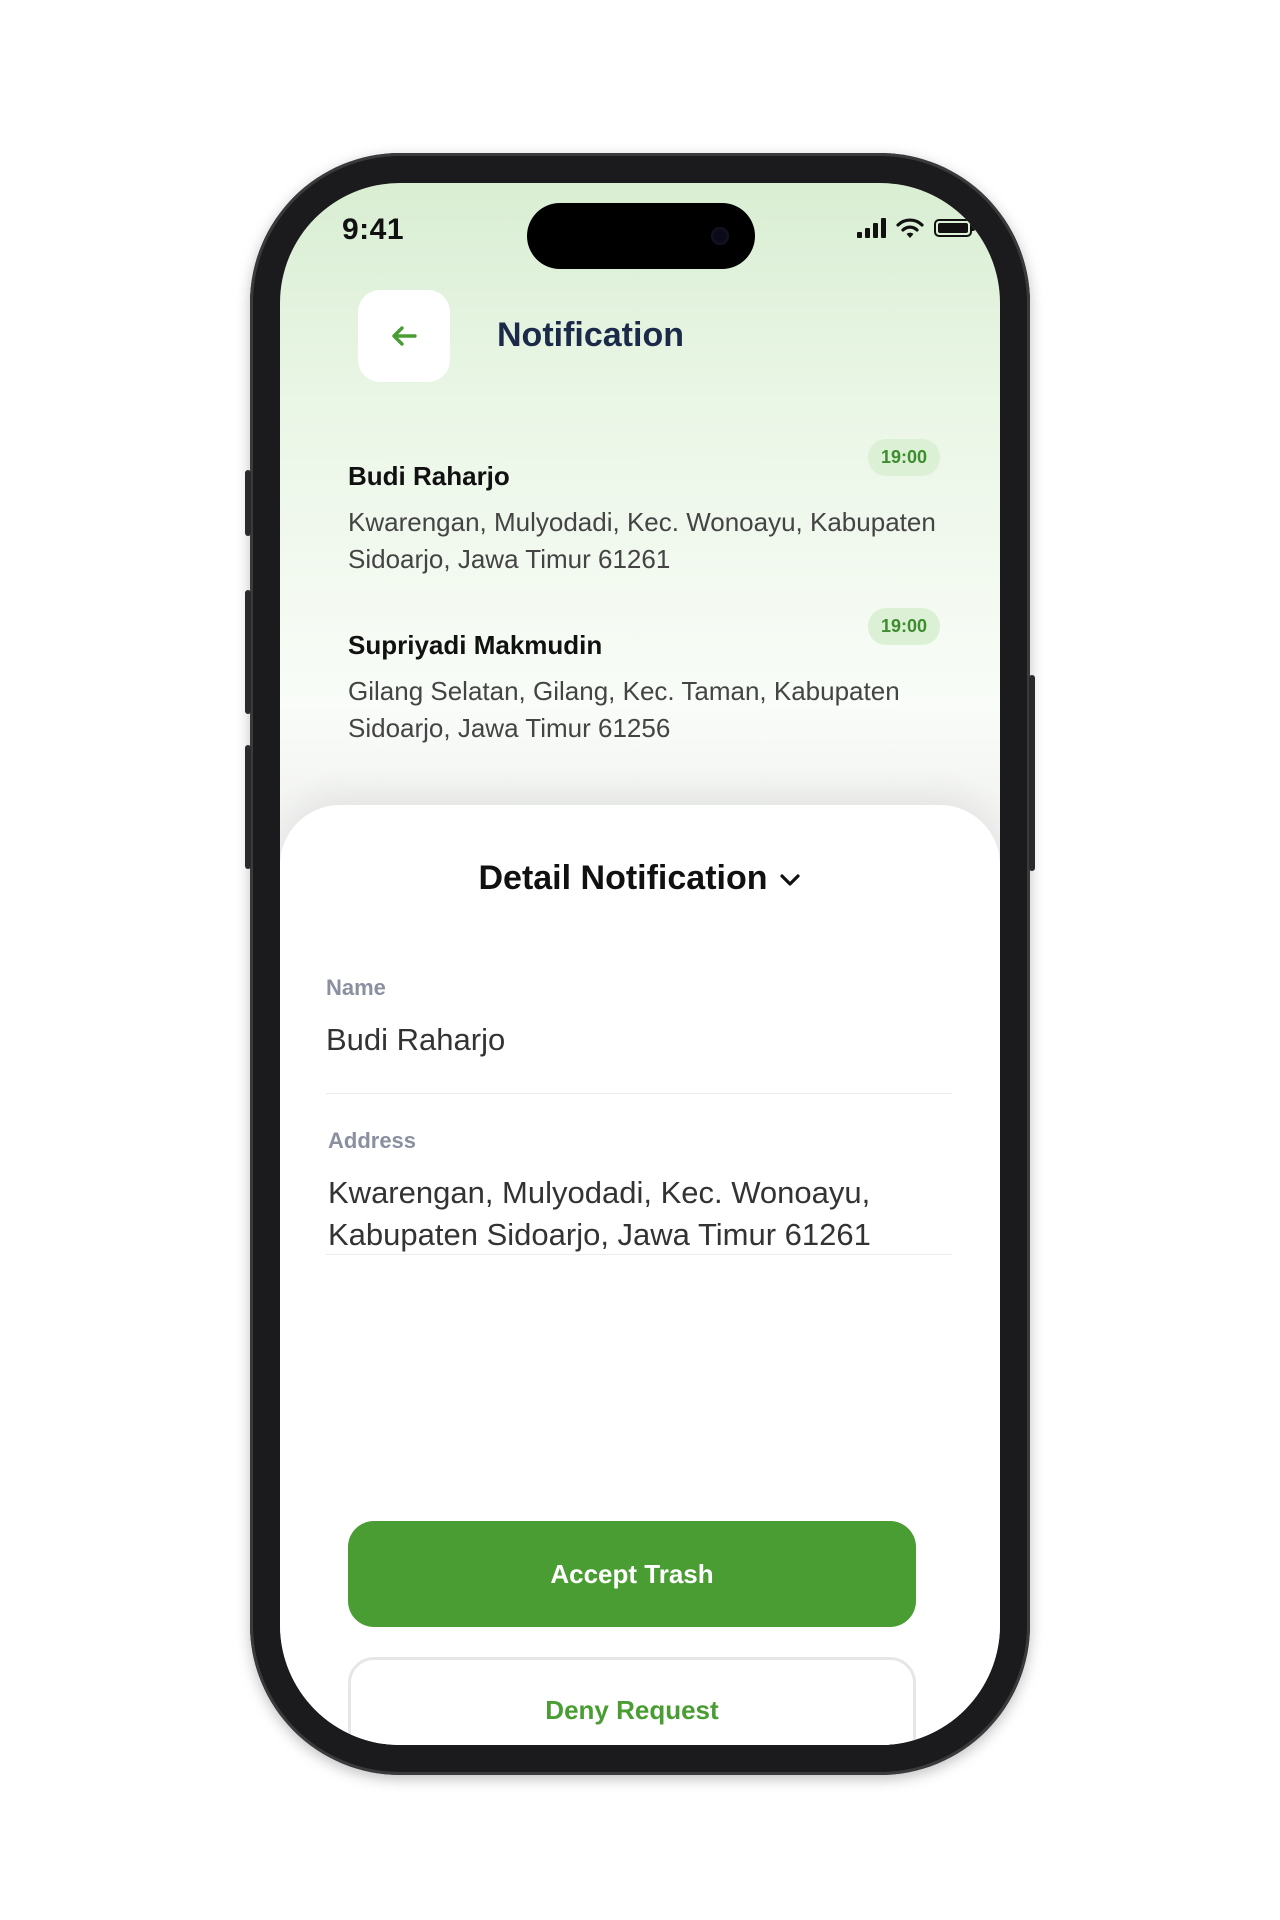  What do you see at coordinates (475, 645) in the screenshot?
I see `notification-name: Supriyadi Makmudin` at bounding box center [475, 645].